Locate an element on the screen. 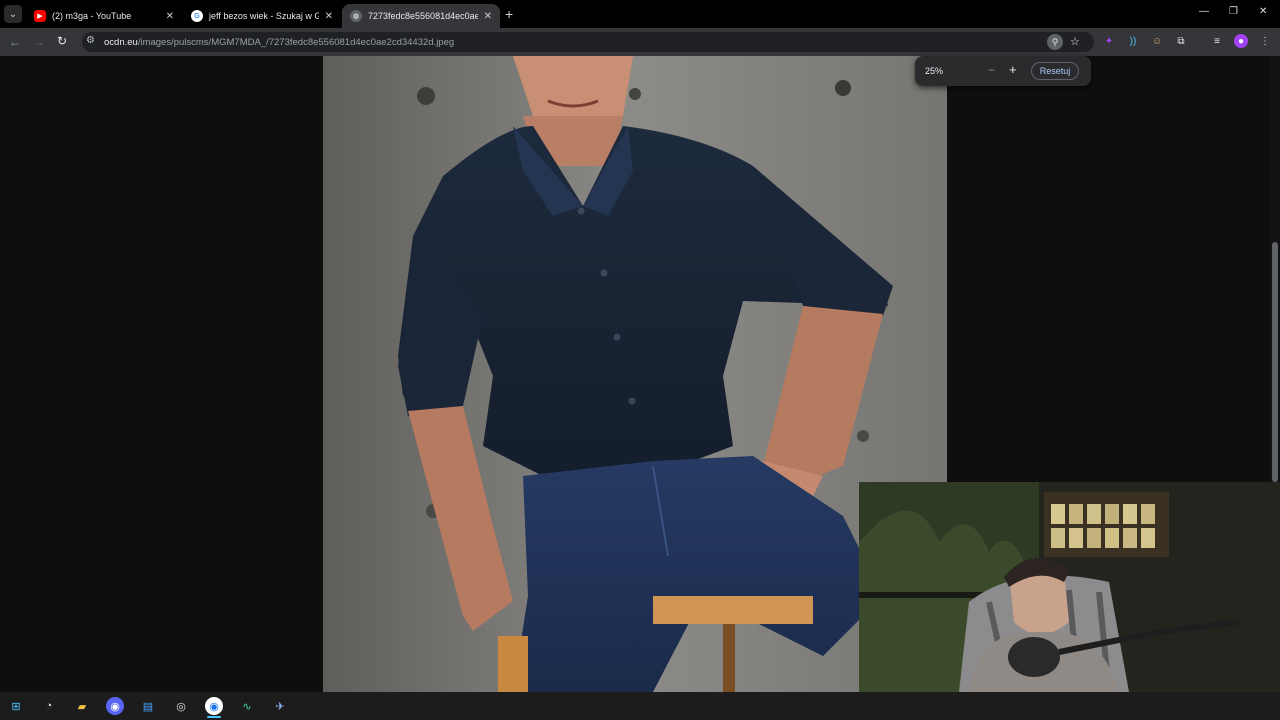  extension-face-icon: ☺ is located at coordinates (1157, 41).